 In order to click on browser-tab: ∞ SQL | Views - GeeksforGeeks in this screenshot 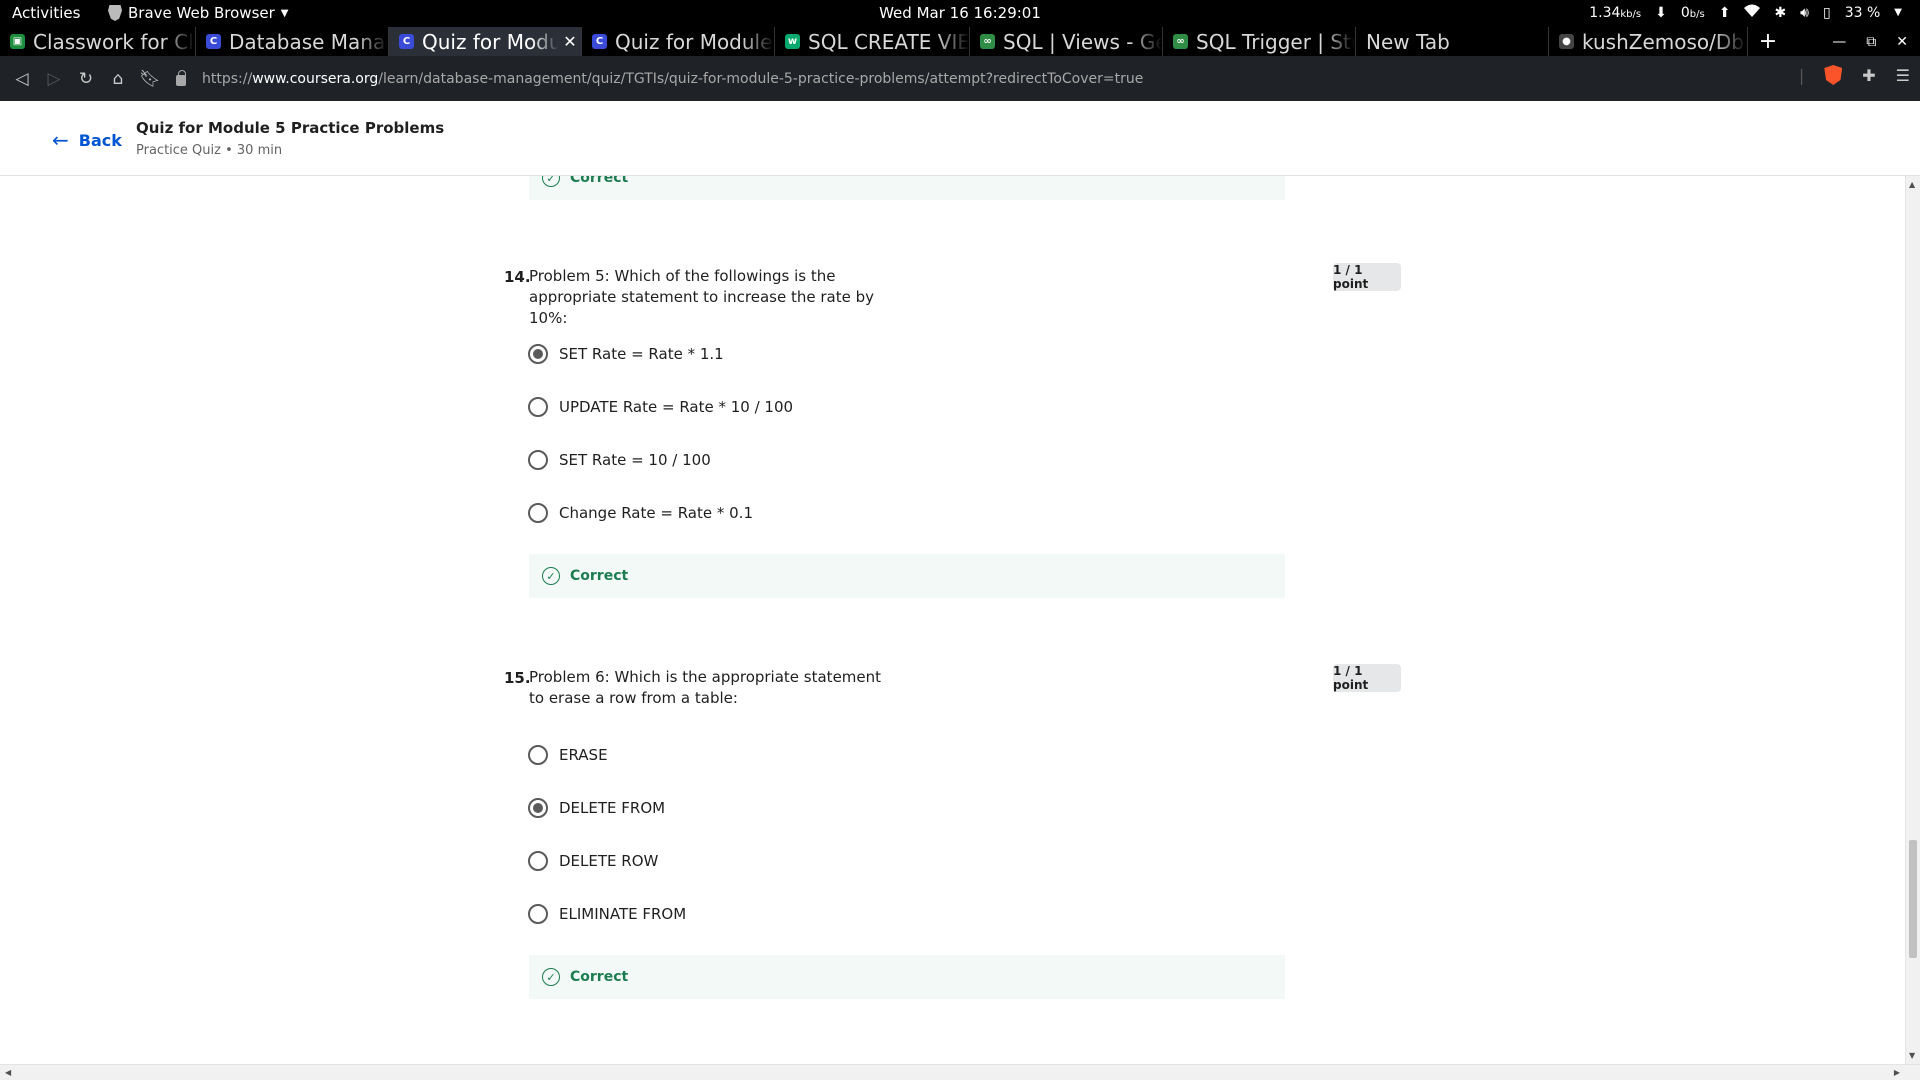, I will do `click(1066, 41)`.